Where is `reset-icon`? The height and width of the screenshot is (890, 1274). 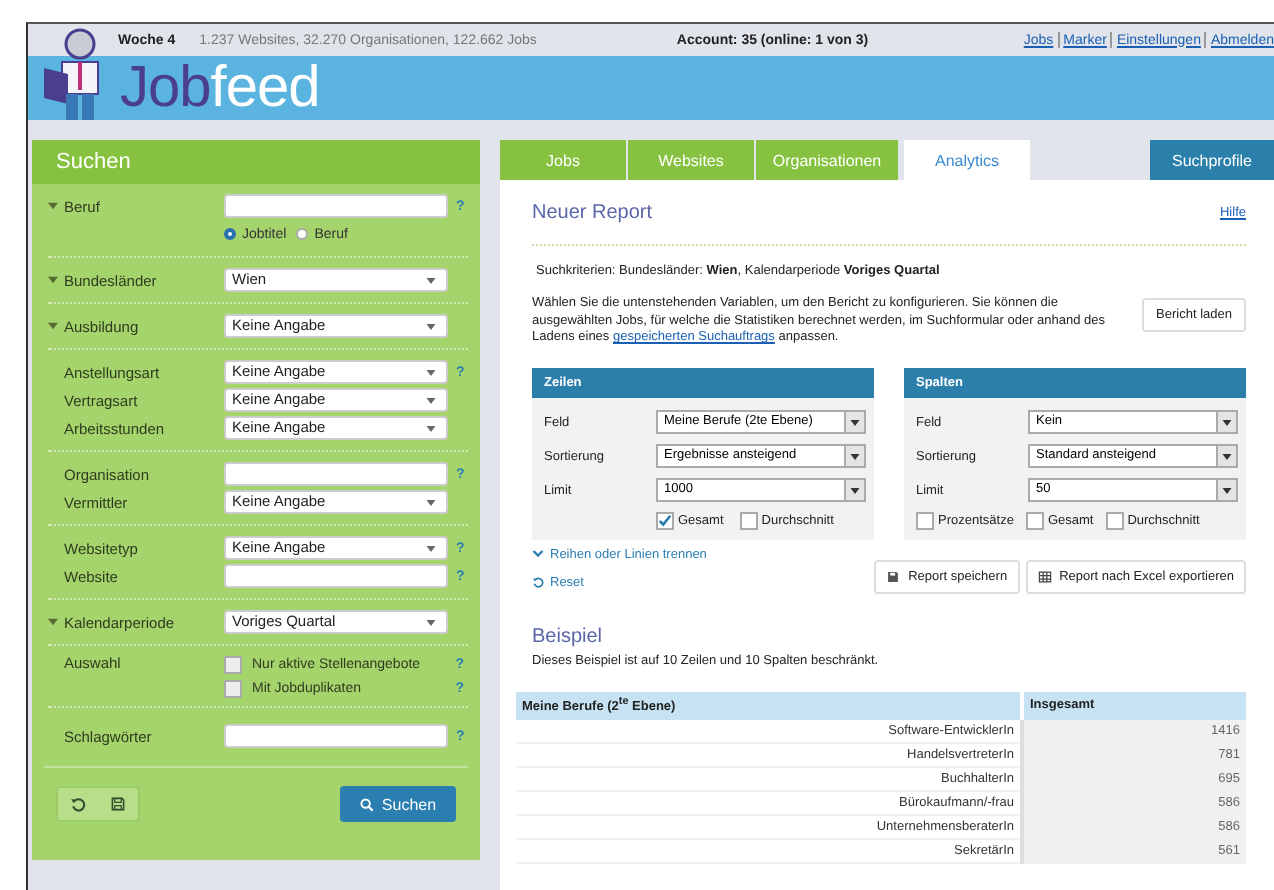 reset-icon is located at coordinates (538, 582).